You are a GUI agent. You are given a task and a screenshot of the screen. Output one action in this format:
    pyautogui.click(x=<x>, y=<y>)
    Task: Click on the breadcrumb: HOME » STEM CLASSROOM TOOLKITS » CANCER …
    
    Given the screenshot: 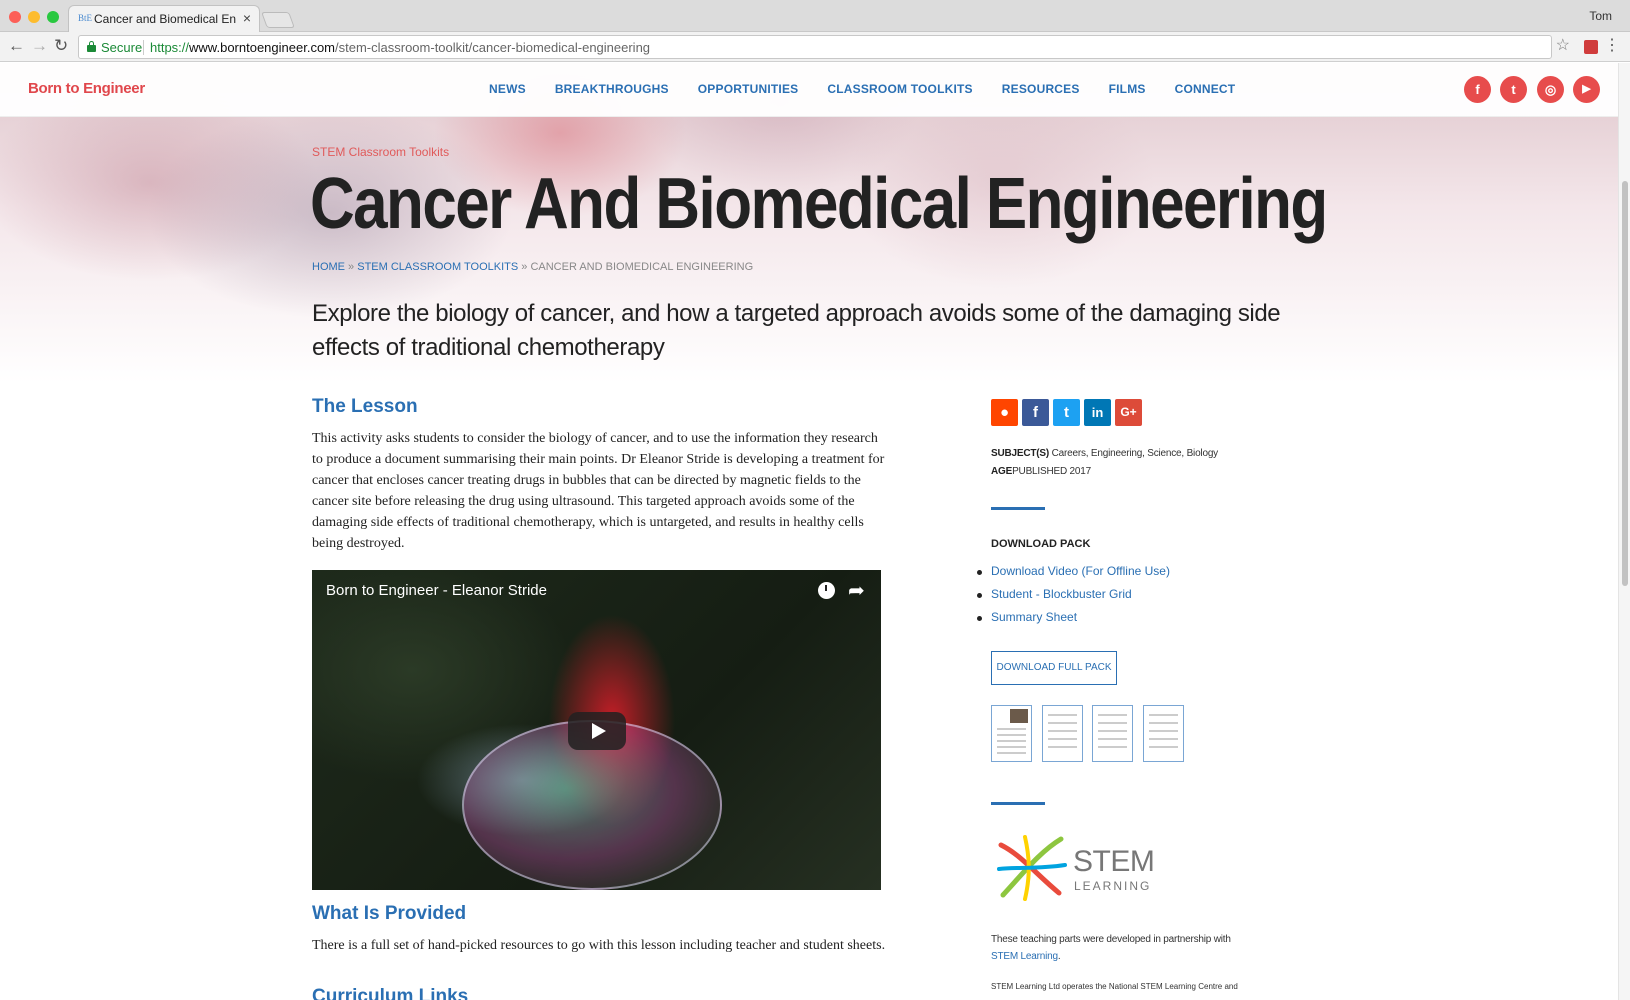 What is the action you would take?
    pyautogui.click(x=532, y=267)
    